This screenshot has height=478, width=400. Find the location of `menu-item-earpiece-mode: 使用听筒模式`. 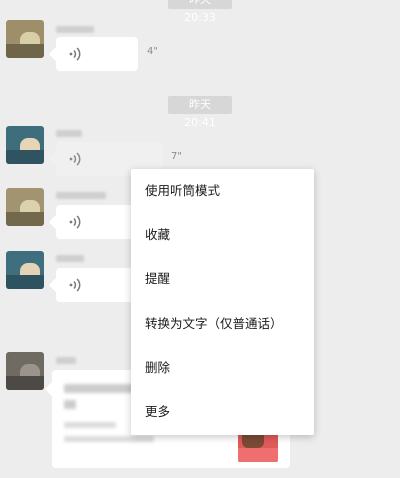

menu-item-earpiece-mode: 使用听筒模式 is located at coordinates (222, 191).